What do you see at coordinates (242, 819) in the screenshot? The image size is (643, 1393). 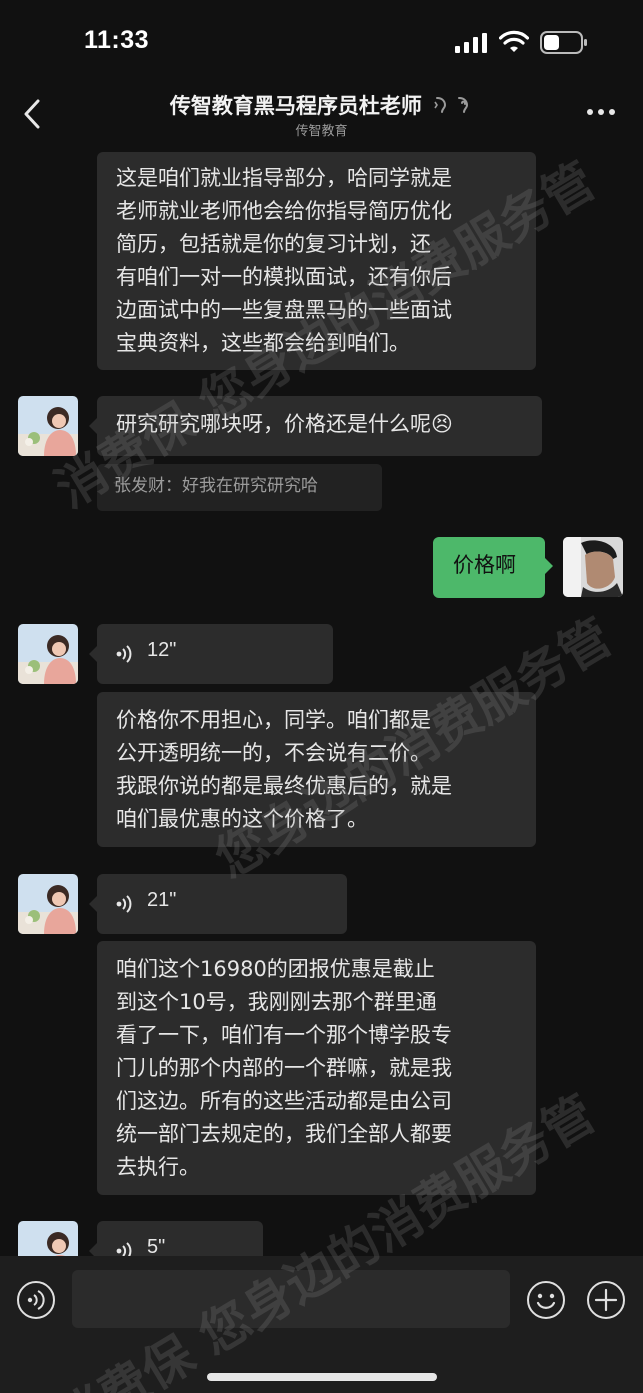 I see `message-line: 咱们最优惠的这个价格了。` at bounding box center [242, 819].